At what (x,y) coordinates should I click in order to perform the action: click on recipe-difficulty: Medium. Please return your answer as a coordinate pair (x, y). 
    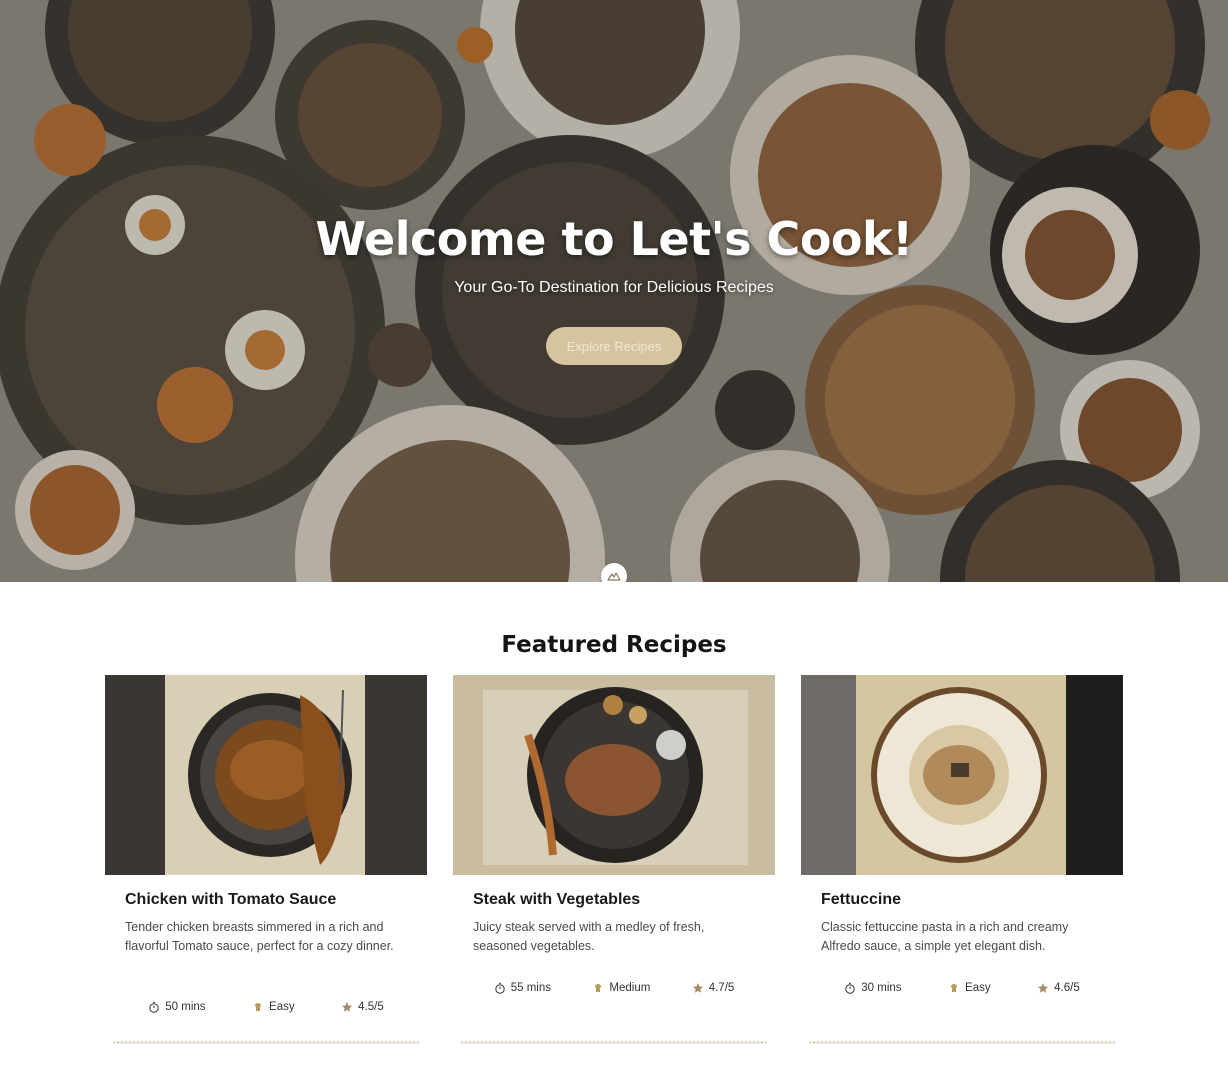
    Looking at the image, I should click on (621, 988).